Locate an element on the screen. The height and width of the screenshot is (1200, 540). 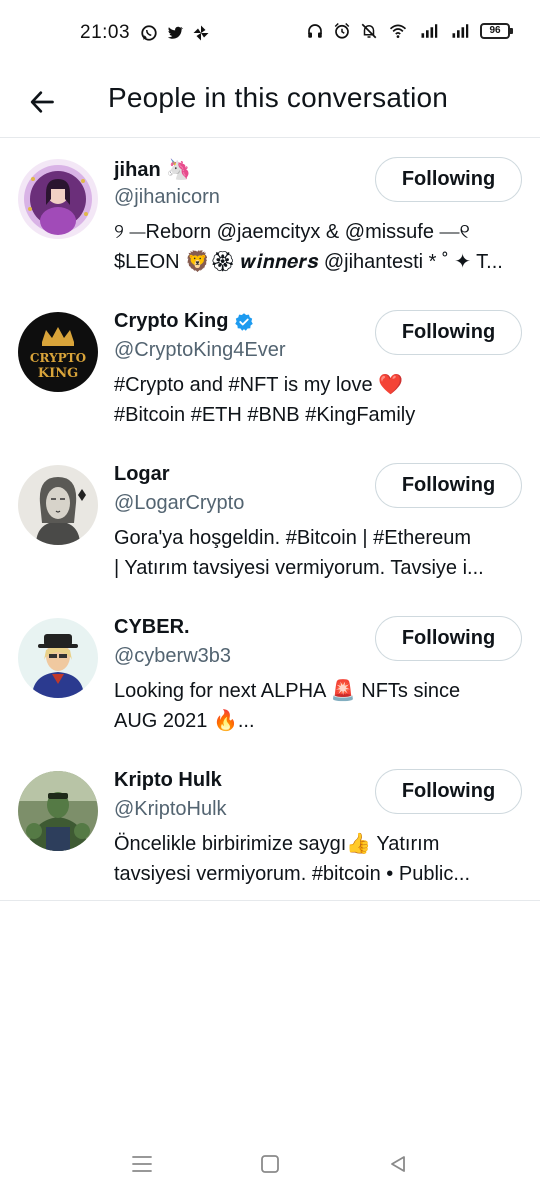
pinwheel-icon is located at coordinates (201, 33).